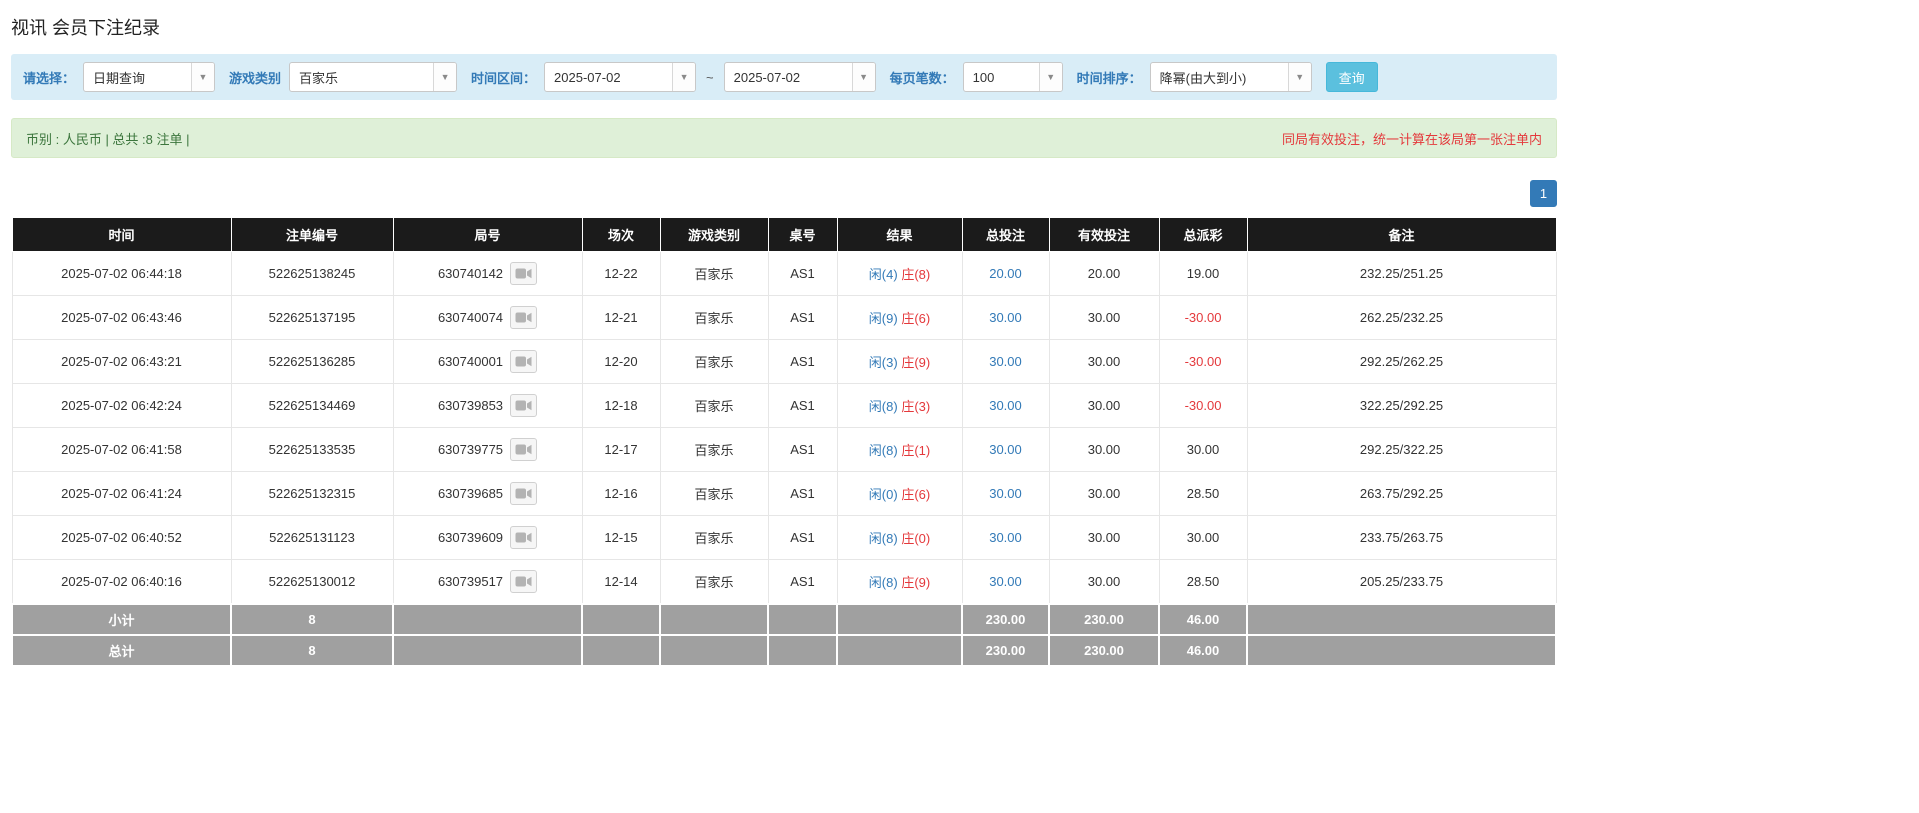  I want to click on cell-session: 12-16, so click(621, 493).